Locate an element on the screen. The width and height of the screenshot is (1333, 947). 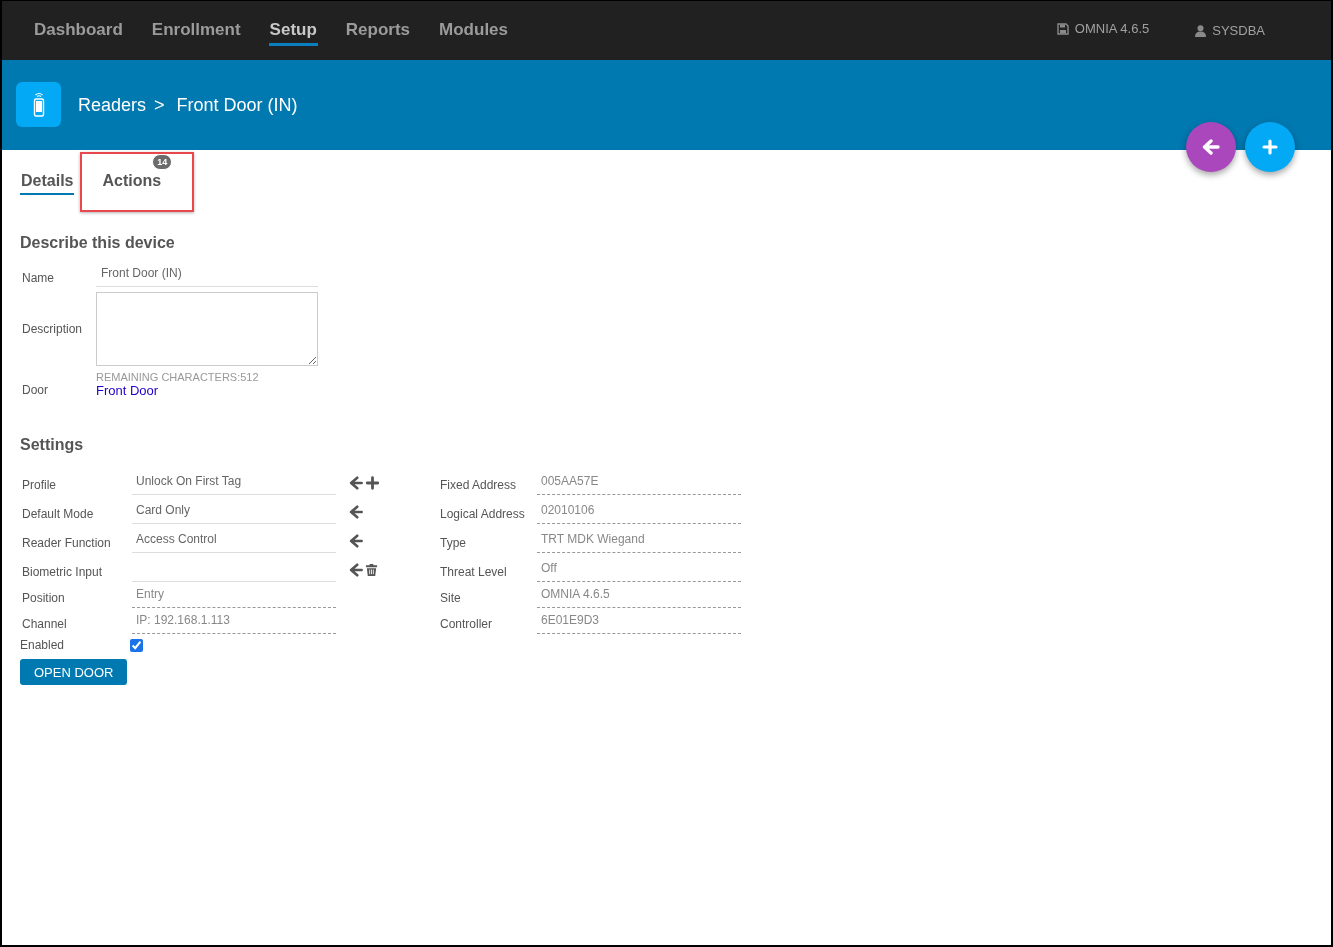
field-label: Logical Address is located at coordinates (483, 515).